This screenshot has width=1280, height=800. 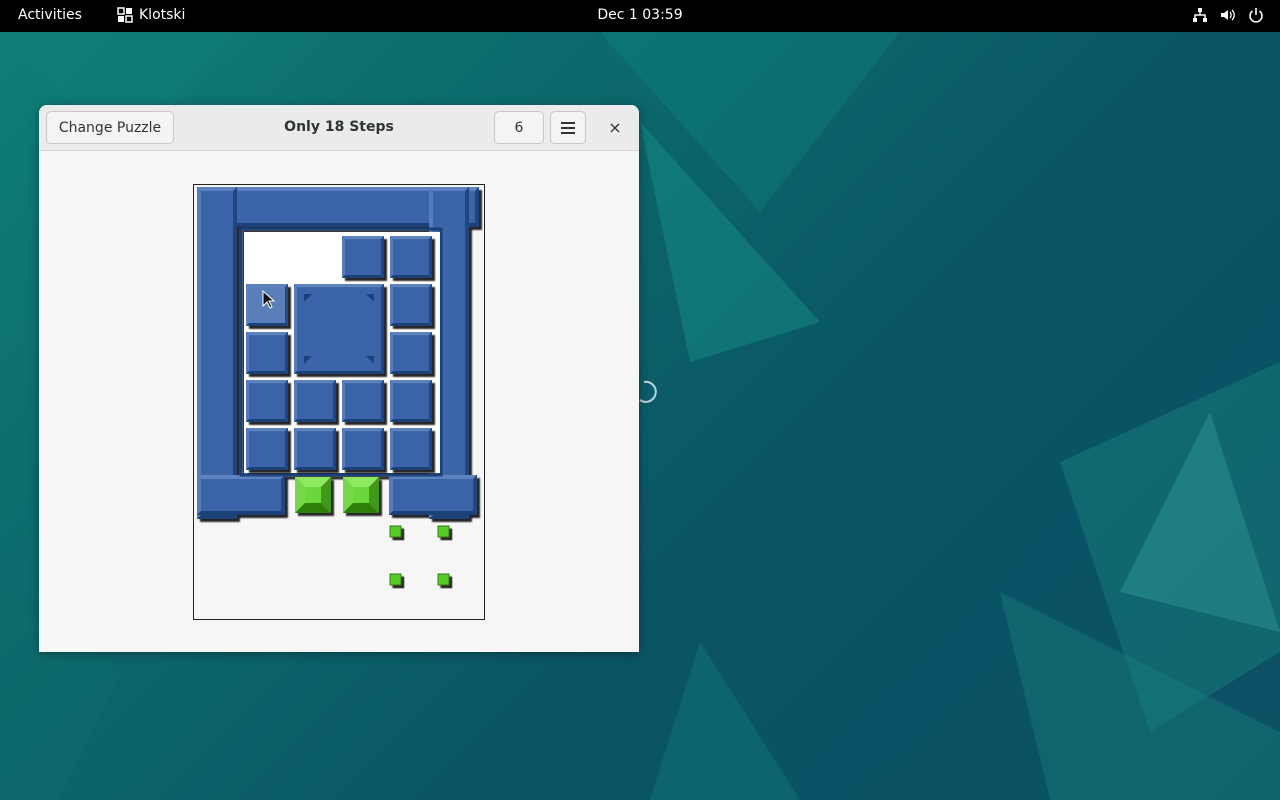 I want to click on app-menu: Klotski, so click(x=151, y=15).